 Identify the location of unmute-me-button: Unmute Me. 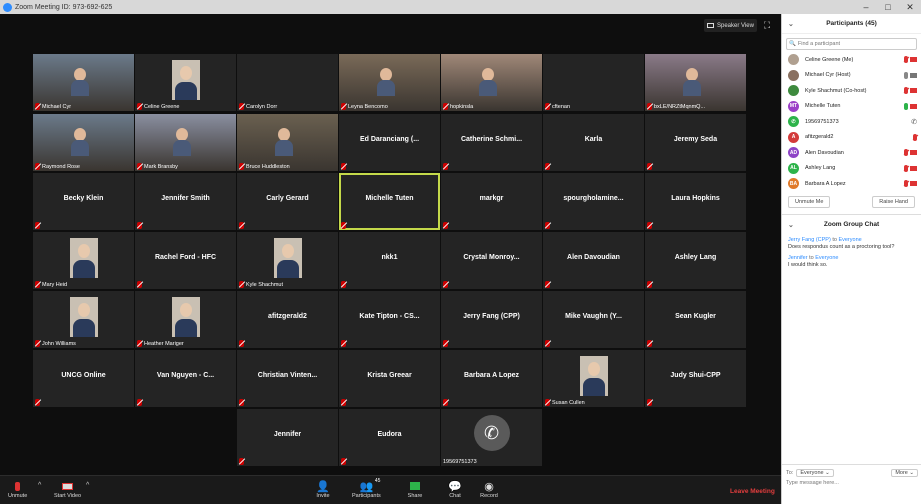
(809, 201).